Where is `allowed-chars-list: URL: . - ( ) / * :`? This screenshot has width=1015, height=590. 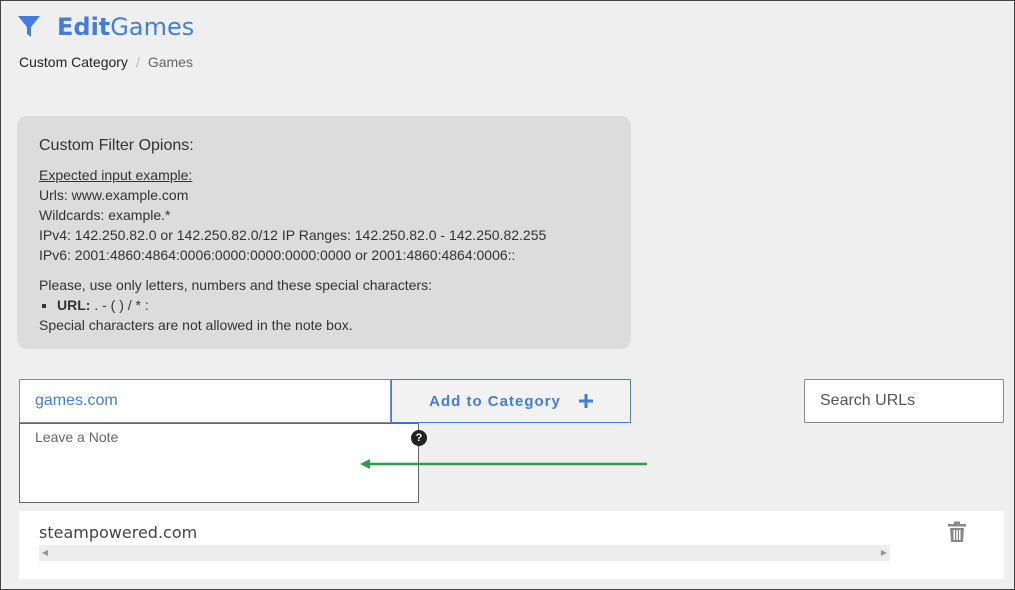 allowed-chars-list: URL: . - ( ) / * : is located at coordinates (333, 305).